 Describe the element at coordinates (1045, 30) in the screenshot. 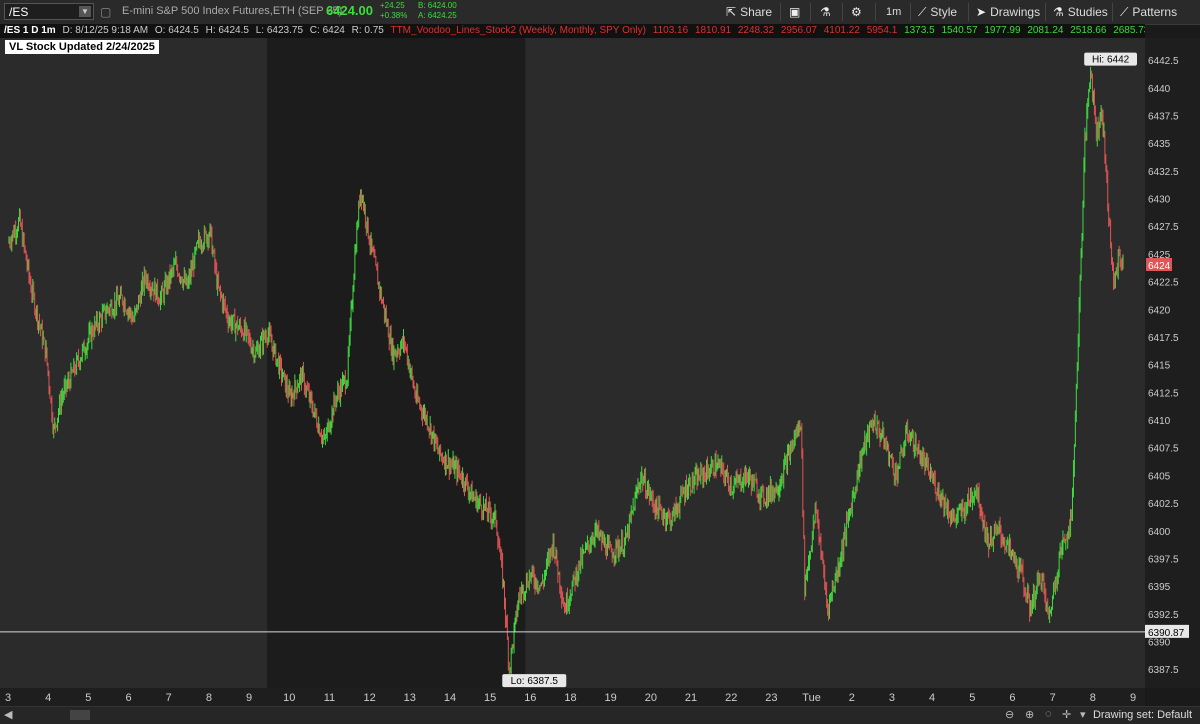

I see `study-level: 2081.24` at that location.